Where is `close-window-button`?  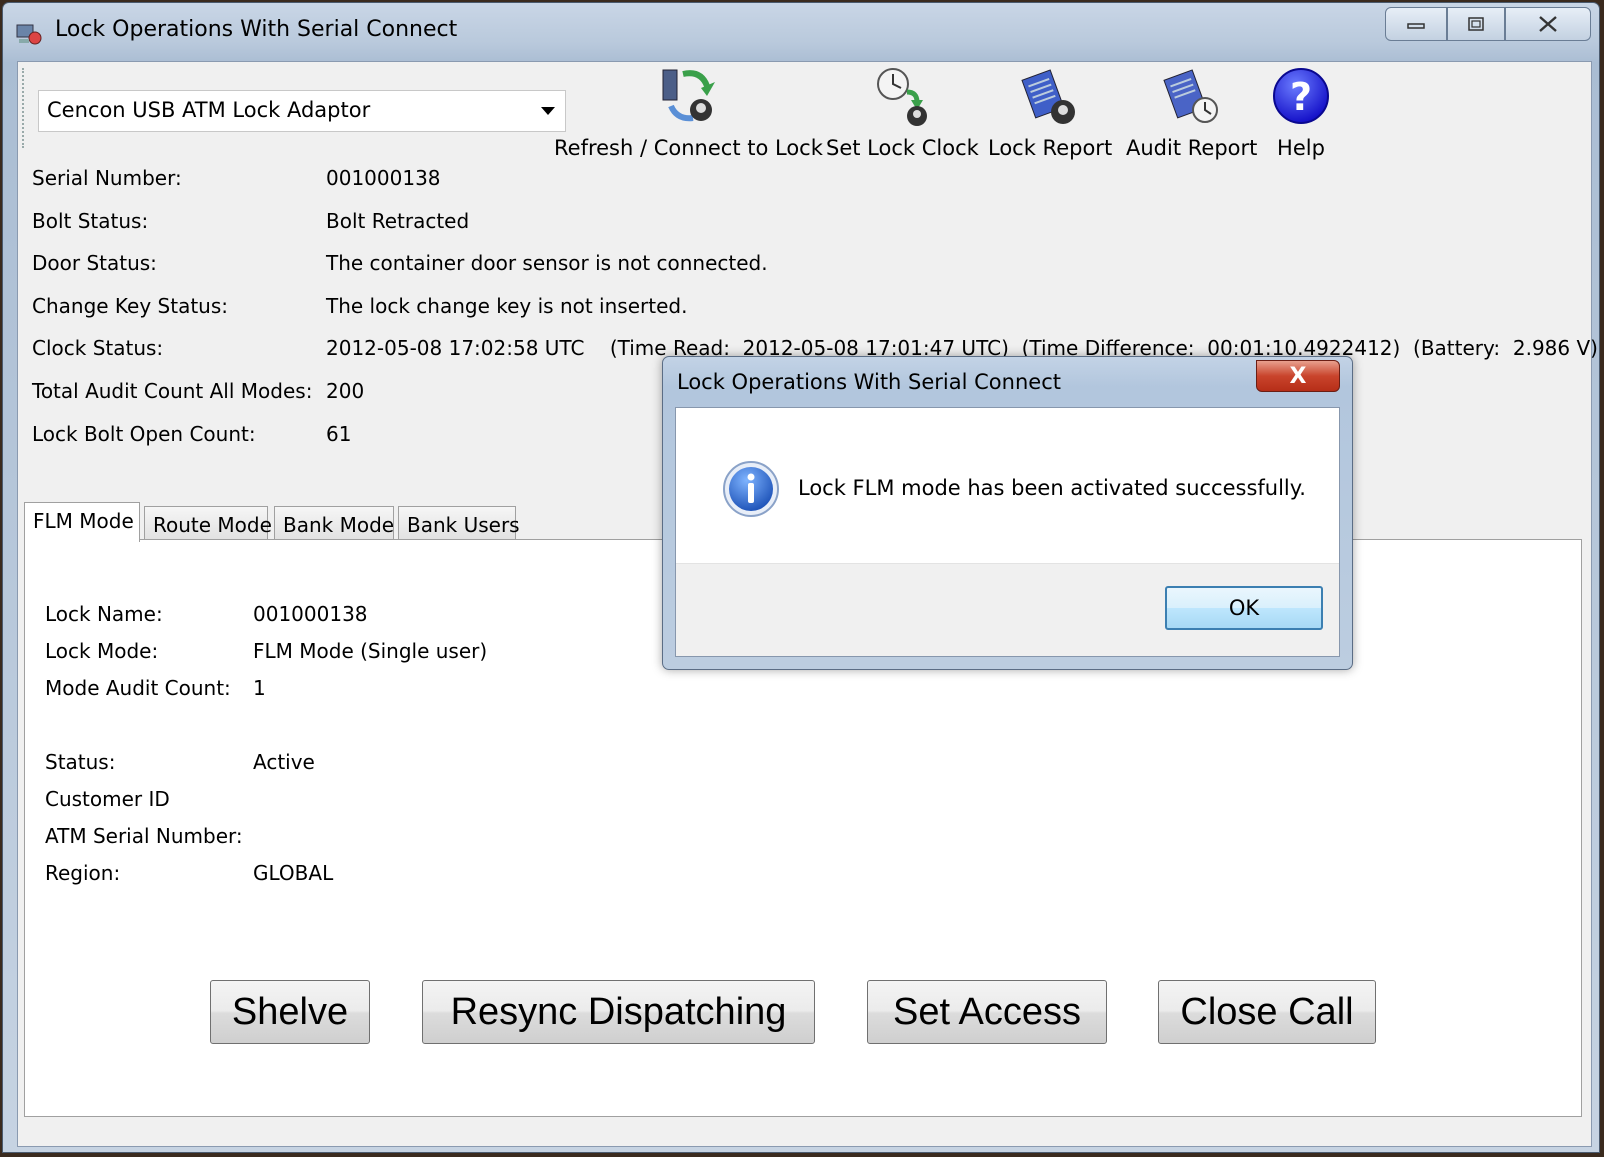 close-window-button is located at coordinates (1548, 24).